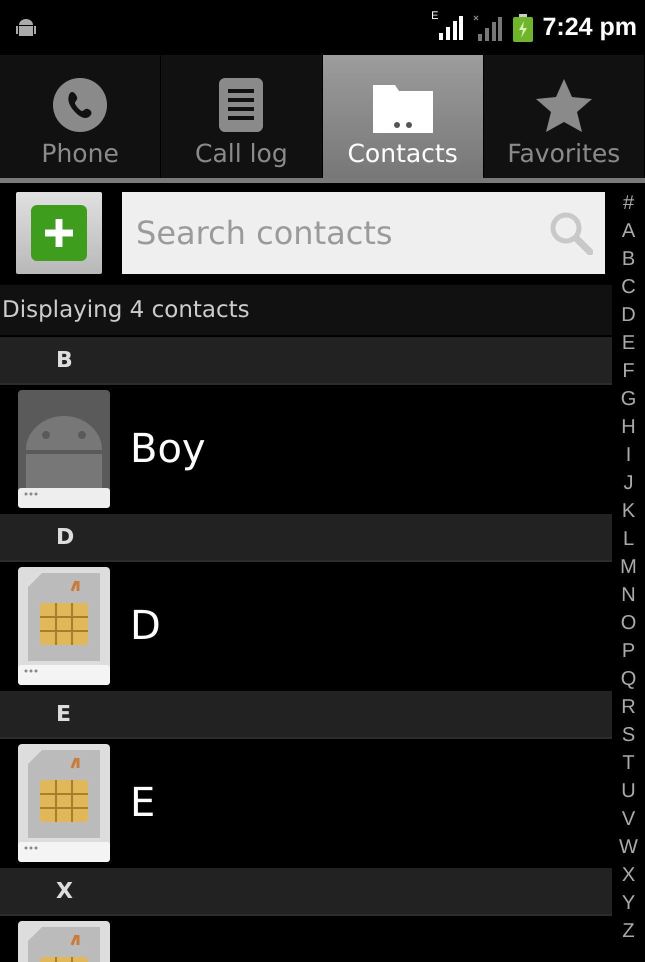  I want to click on contact-count-label: Displaying 4 contacts, so click(306, 310).